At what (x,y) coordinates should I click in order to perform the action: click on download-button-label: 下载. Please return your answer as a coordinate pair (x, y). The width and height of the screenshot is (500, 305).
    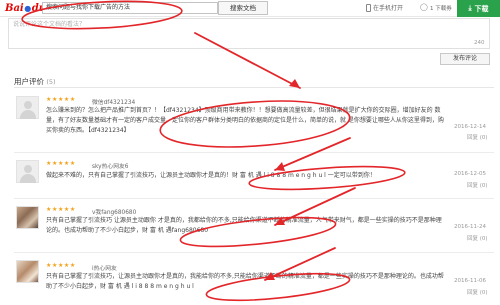
    Looking at the image, I should click on (481, 8).